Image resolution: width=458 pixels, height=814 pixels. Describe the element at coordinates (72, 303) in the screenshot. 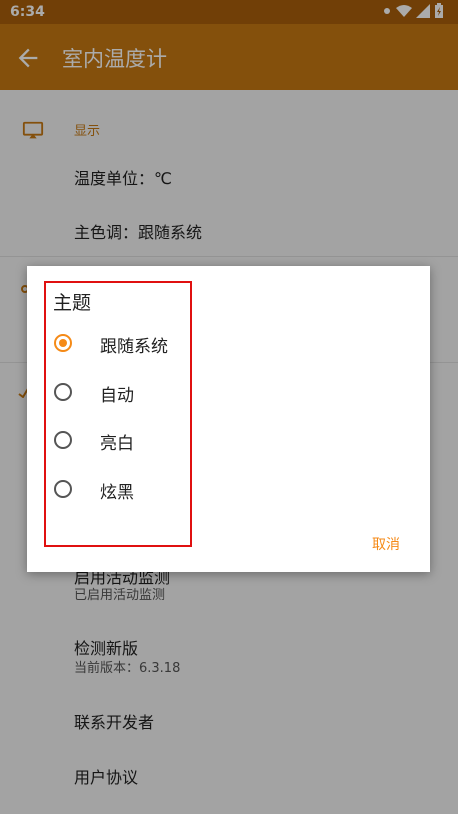

I see `dialog-title: 主题` at that location.